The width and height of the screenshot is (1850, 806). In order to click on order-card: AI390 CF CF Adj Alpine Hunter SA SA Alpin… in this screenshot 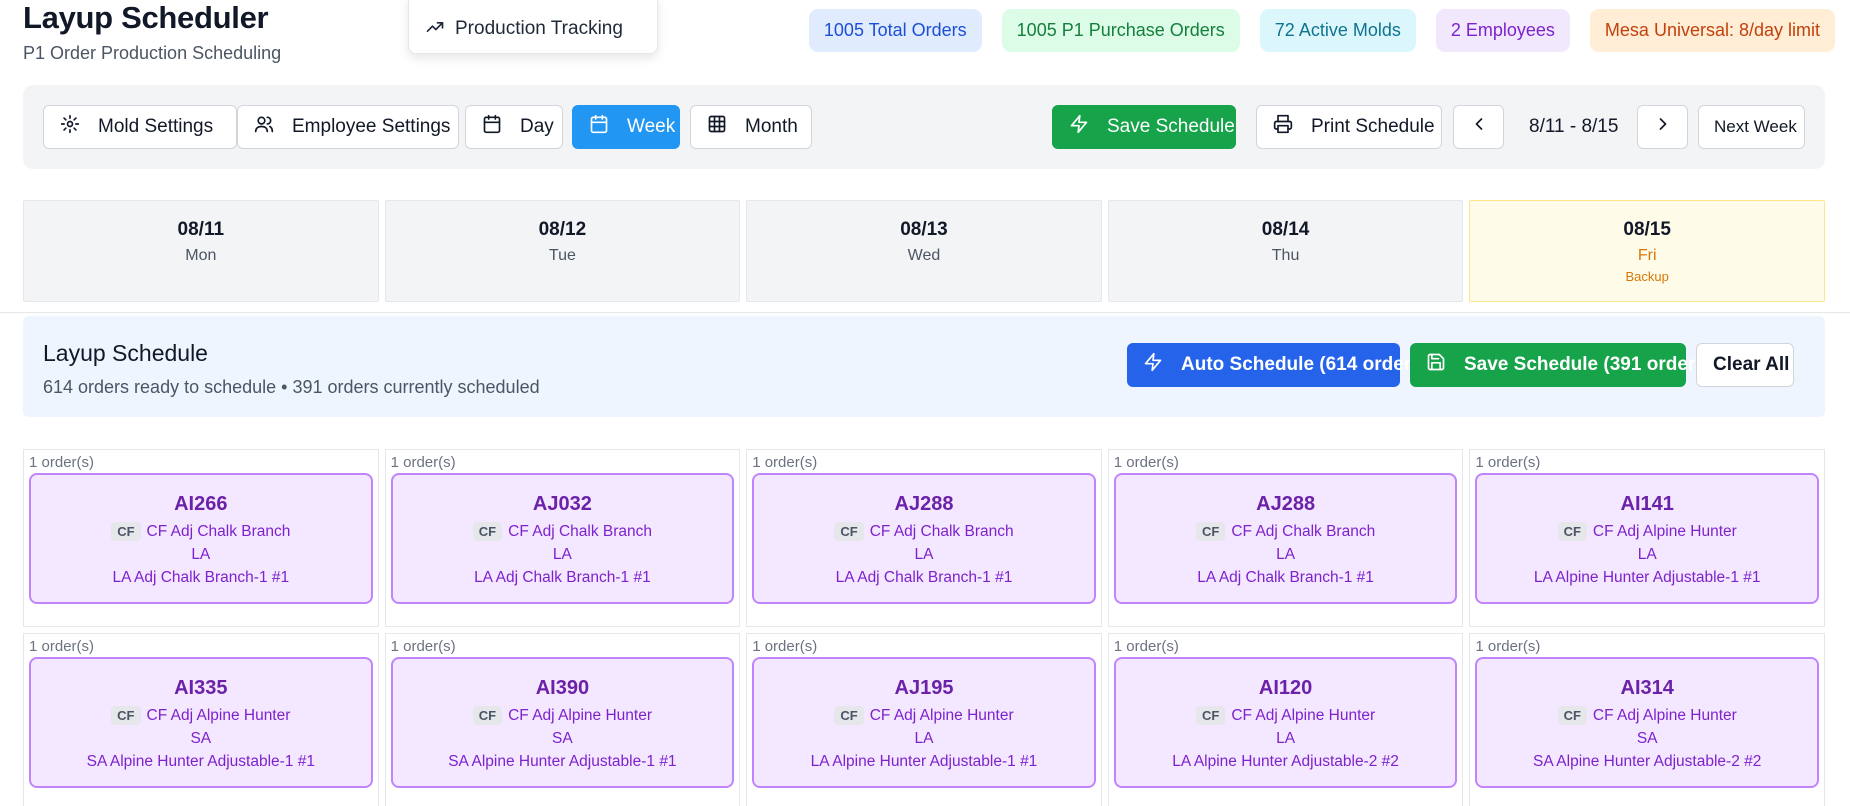, I will do `click(562, 722)`.